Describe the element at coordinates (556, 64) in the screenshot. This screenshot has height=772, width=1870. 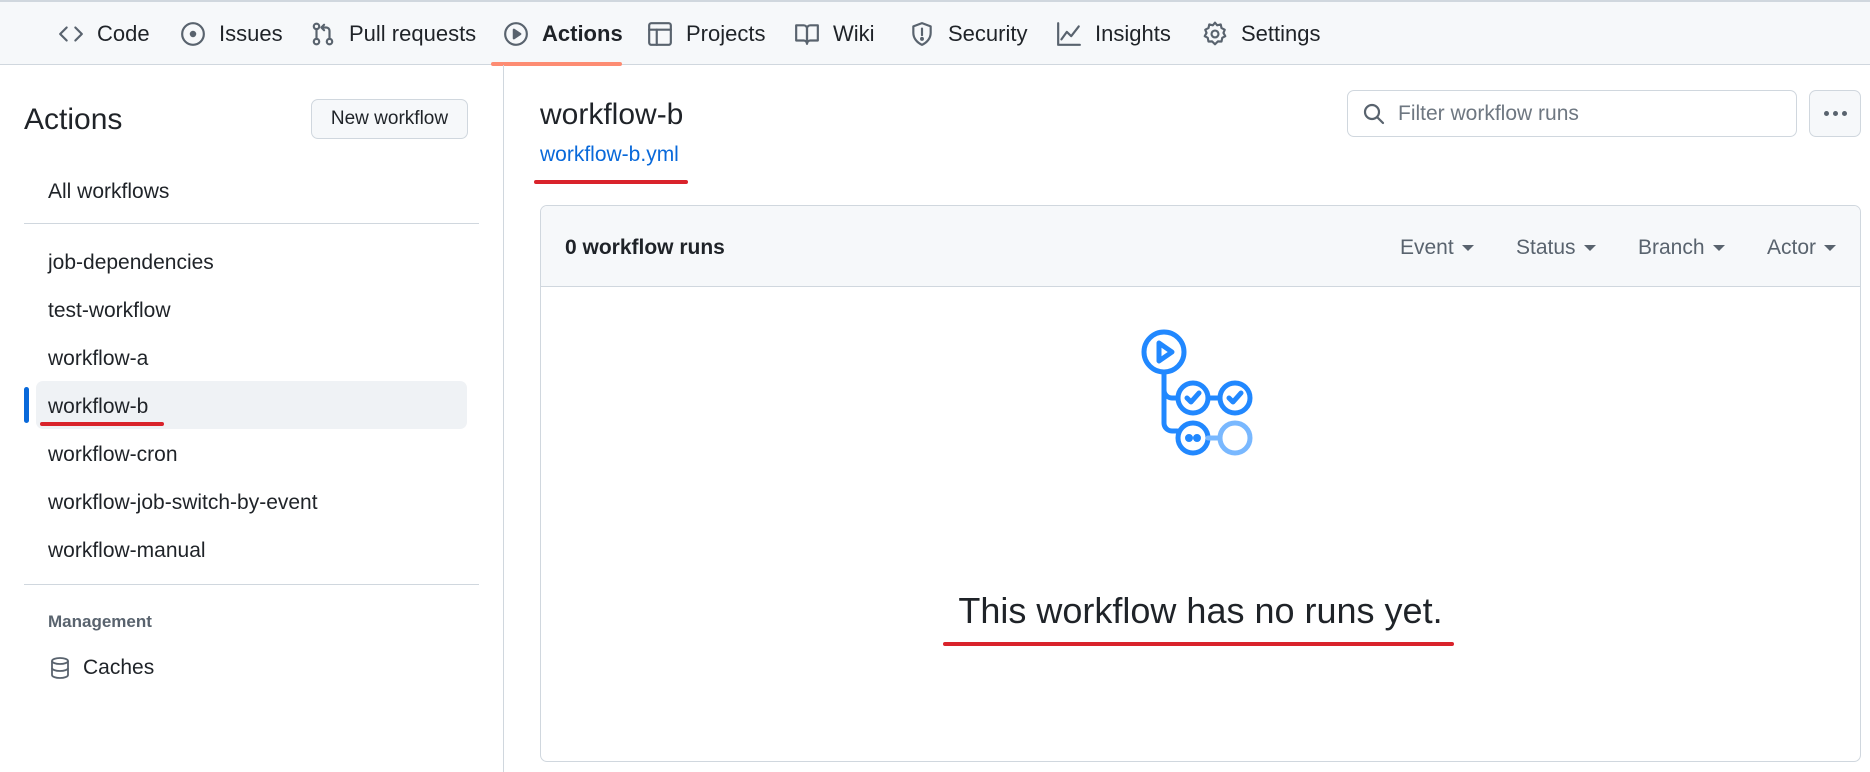
I see `active-tab-indicator` at that location.